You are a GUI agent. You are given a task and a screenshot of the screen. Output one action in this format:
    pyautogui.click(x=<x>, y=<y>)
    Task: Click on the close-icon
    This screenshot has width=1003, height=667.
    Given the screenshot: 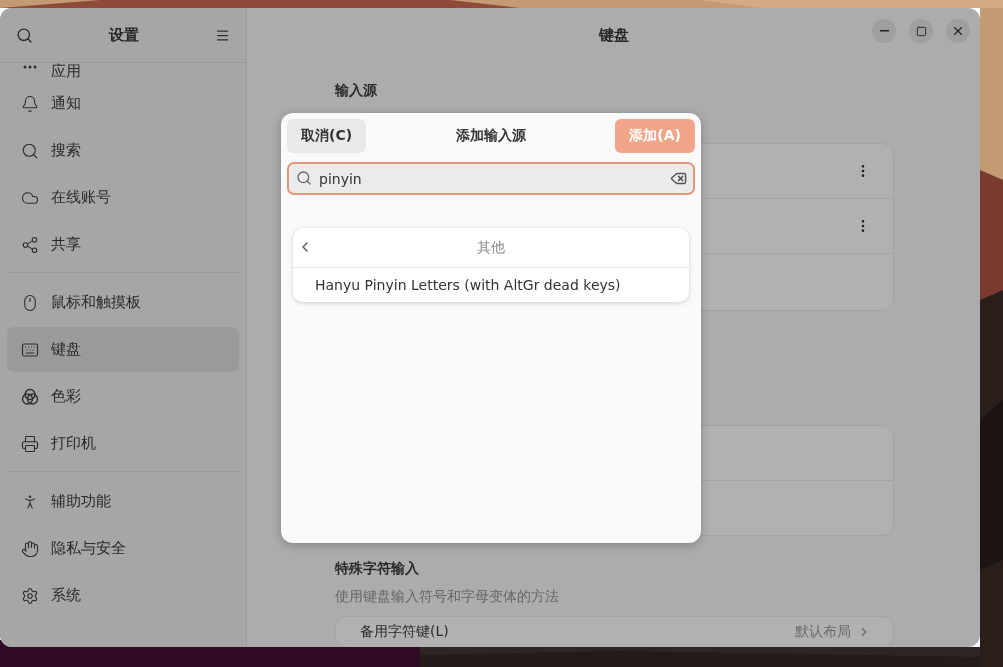 What is the action you would take?
    pyautogui.click(x=958, y=31)
    